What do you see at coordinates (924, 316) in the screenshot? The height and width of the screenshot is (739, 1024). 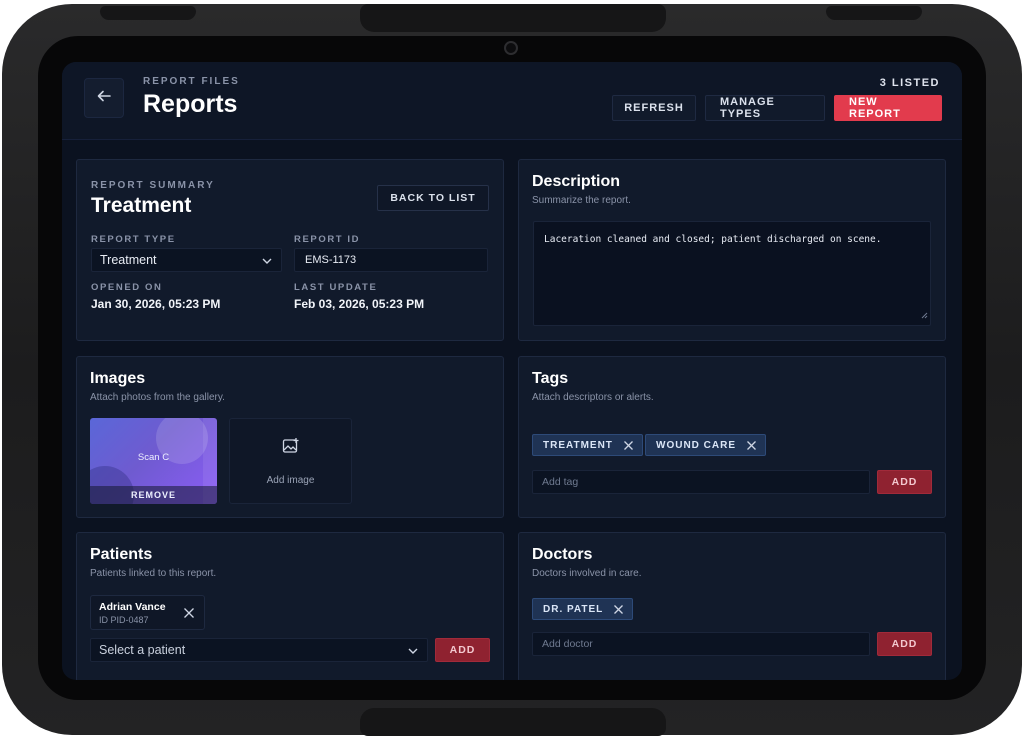 I see `resize-handle-icon` at bounding box center [924, 316].